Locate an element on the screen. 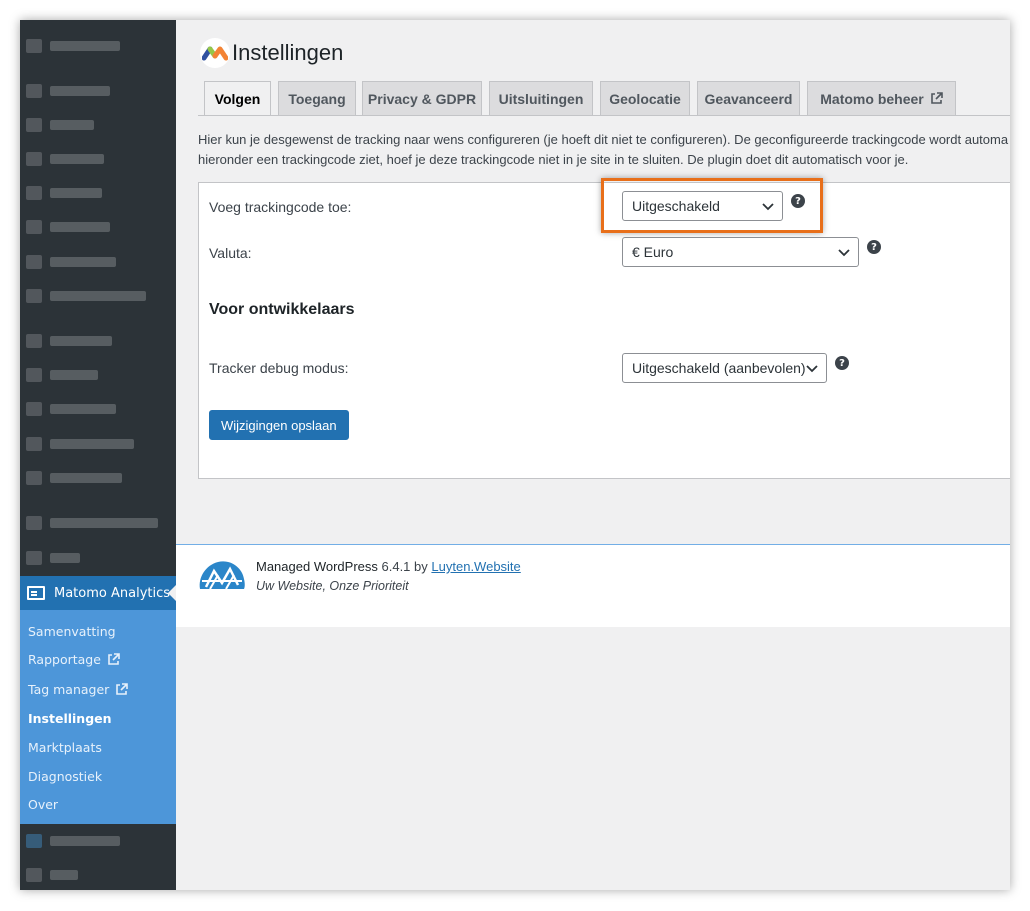 This screenshot has height=911, width=1030. select-value: € Euro is located at coordinates (653, 252).